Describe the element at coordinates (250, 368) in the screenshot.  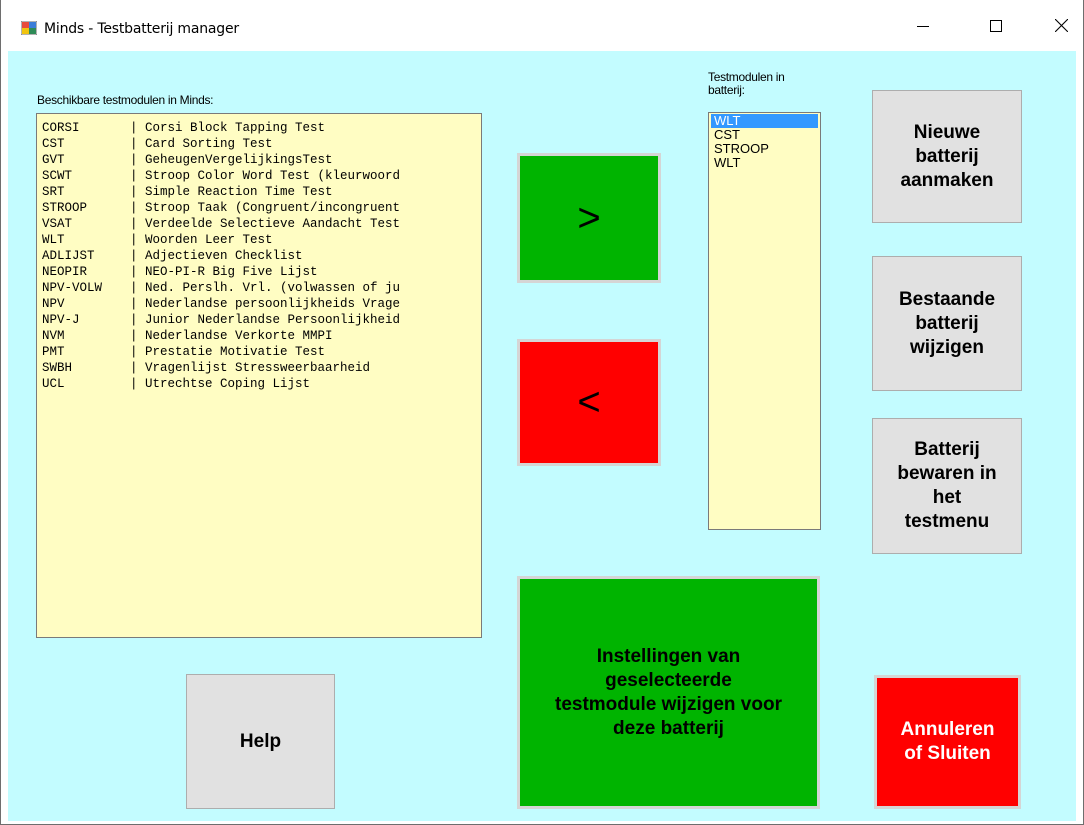
I see `module-name: | Vragenlijst Stressweerbaarheid` at that location.